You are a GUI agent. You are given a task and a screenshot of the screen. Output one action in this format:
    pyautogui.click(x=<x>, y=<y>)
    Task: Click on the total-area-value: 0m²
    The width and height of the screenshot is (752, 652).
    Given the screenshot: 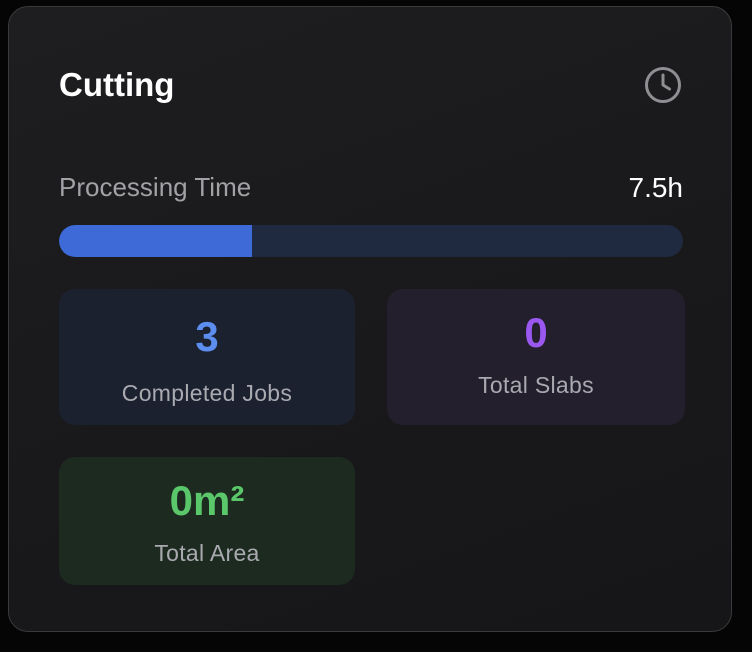 What is the action you would take?
    pyautogui.click(x=207, y=500)
    